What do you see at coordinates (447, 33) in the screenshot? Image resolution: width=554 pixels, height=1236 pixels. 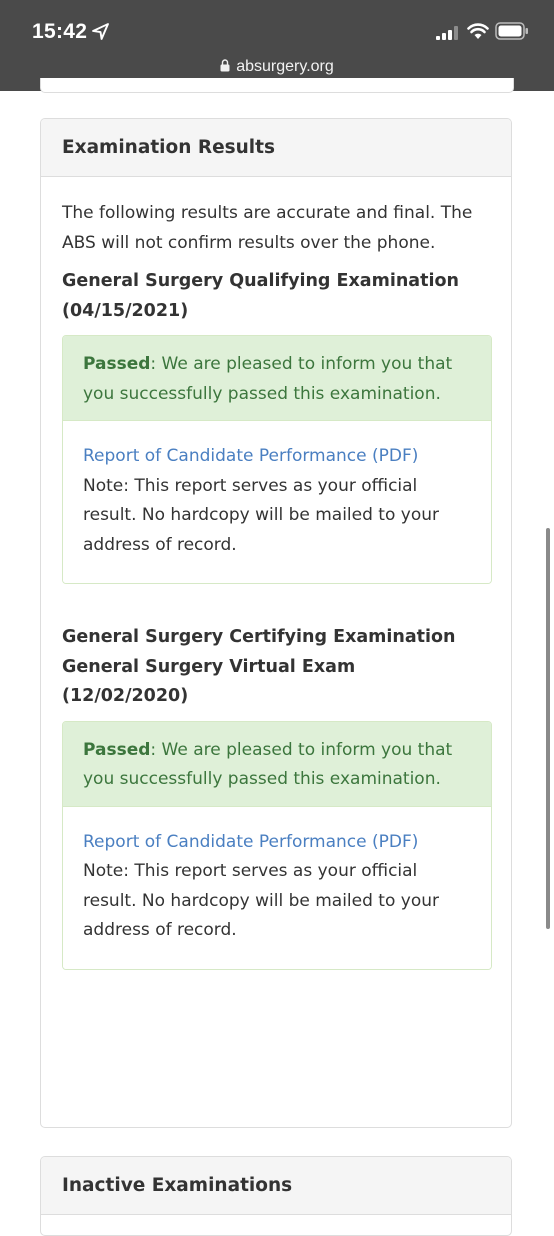 I see `cellular-signal-icon` at bounding box center [447, 33].